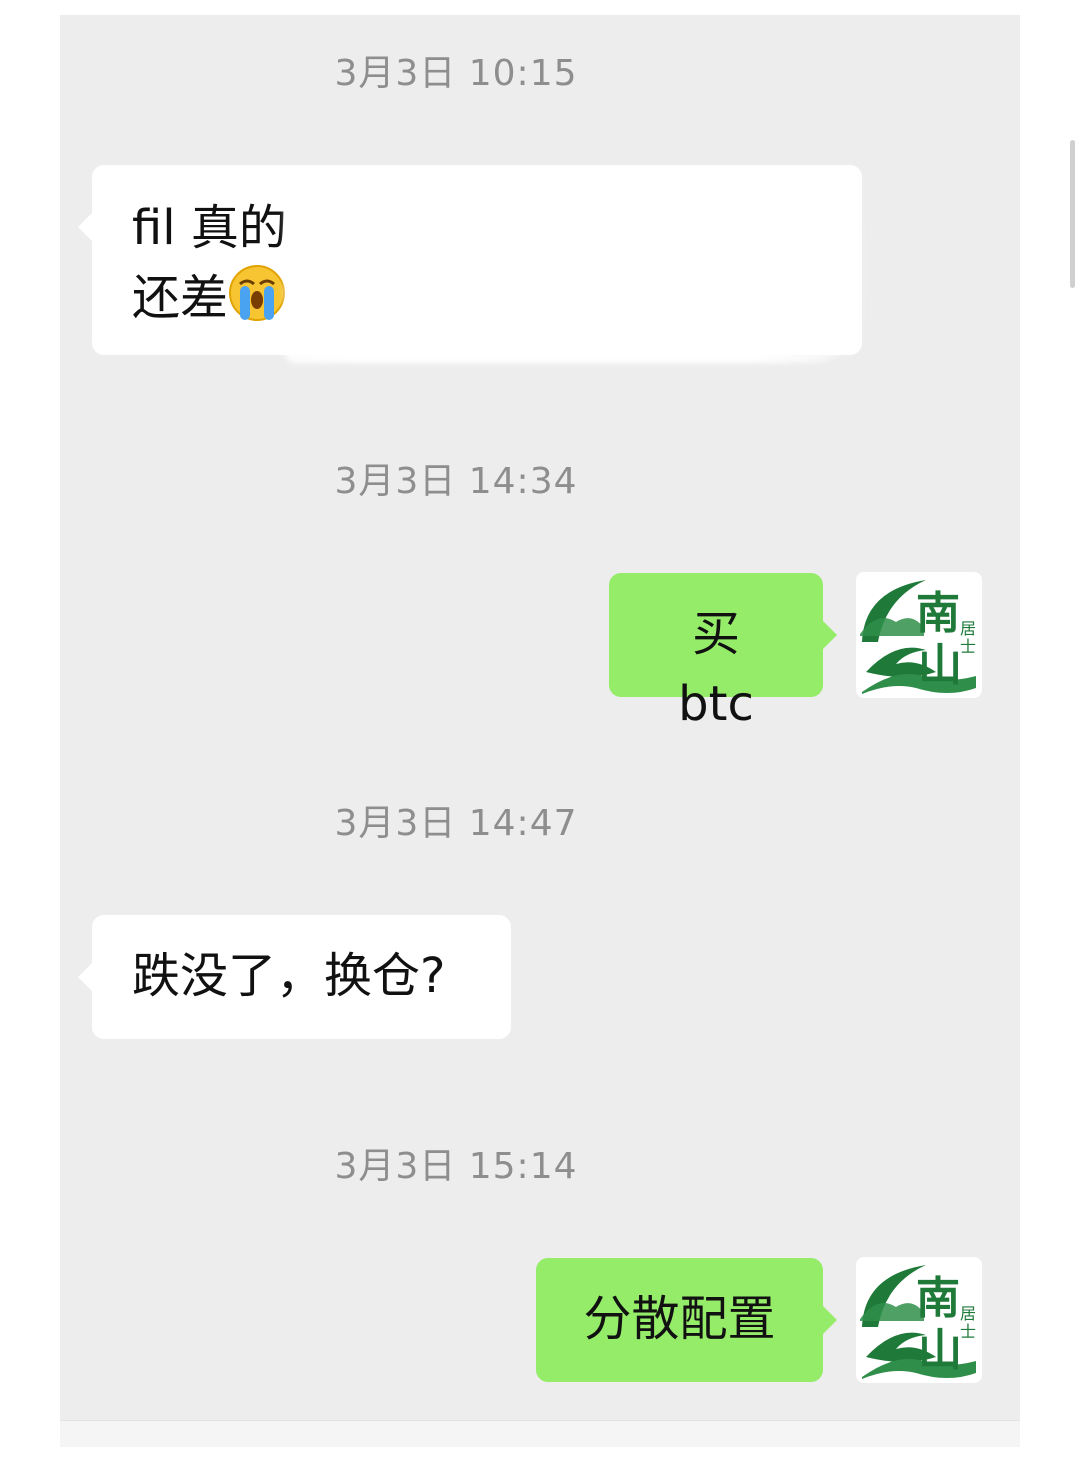 The width and height of the screenshot is (1080, 1458). What do you see at coordinates (456, 823) in the screenshot?
I see `message-timestamp: 3月3日 14:47` at bounding box center [456, 823].